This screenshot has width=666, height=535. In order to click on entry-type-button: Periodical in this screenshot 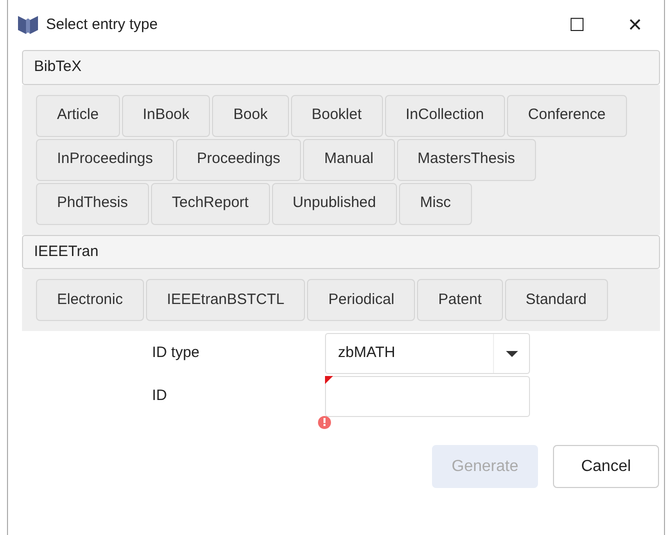, I will do `click(361, 300)`.